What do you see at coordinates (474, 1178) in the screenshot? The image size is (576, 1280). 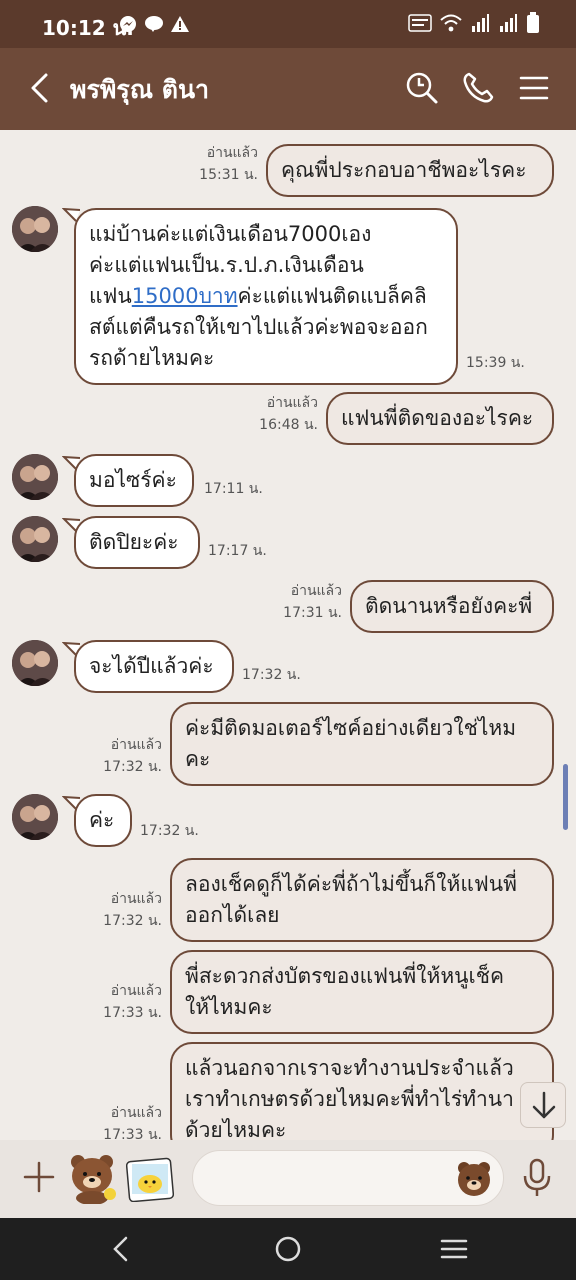 I see `emoji-sticker-icon` at bounding box center [474, 1178].